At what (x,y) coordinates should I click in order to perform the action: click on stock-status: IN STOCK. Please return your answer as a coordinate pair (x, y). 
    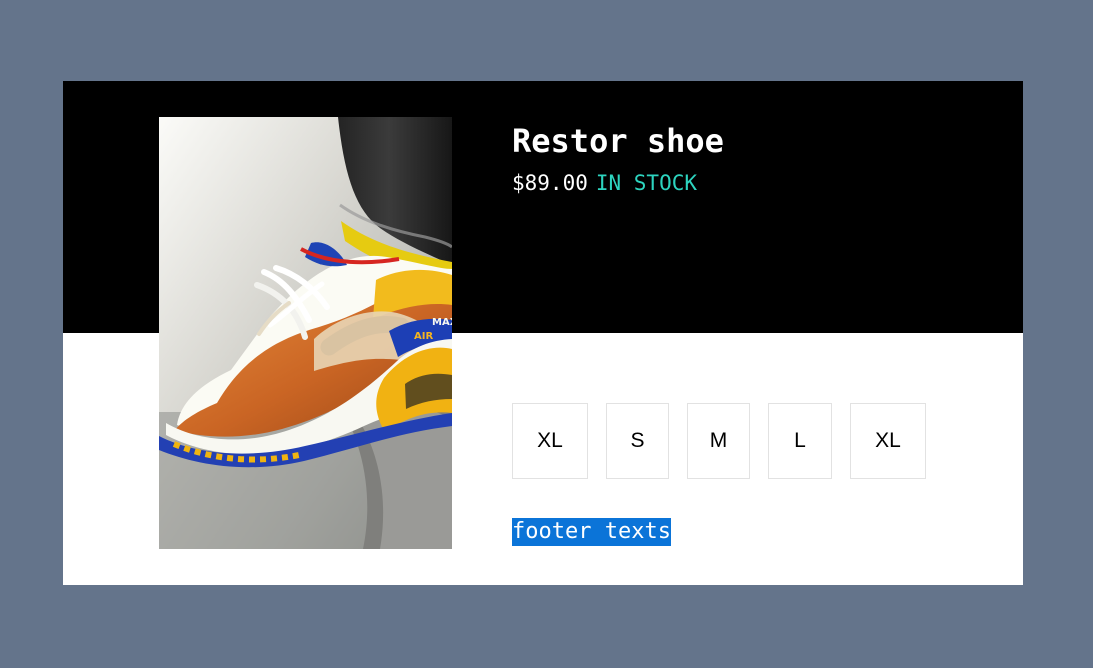
    Looking at the image, I should click on (646, 183).